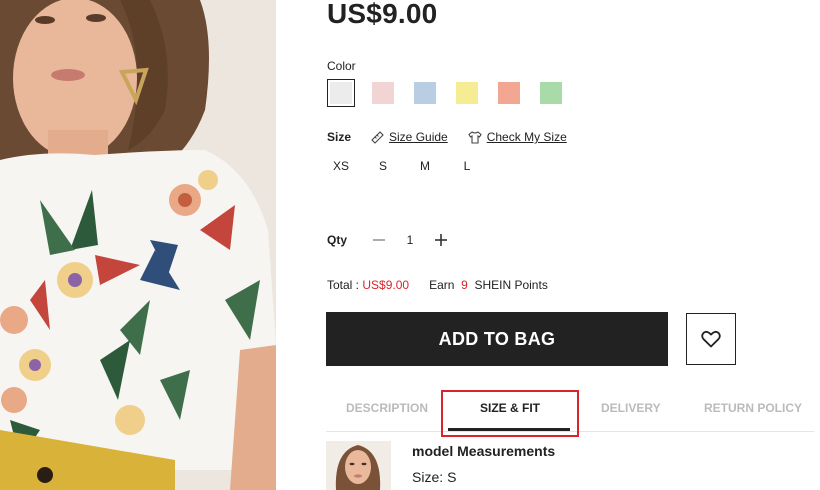 This screenshot has width=820, height=490. What do you see at coordinates (467, 166) in the screenshot?
I see `size-option-l: L` at bounding box center [467, 166].